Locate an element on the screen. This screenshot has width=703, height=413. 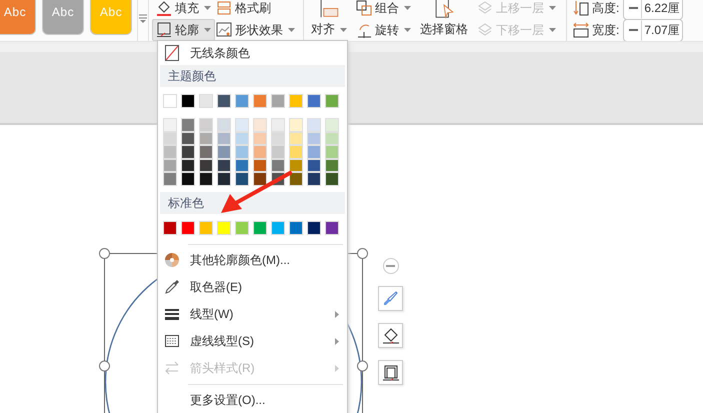
toolbar-button: 形状效果 is located at coordinates (255, 30).